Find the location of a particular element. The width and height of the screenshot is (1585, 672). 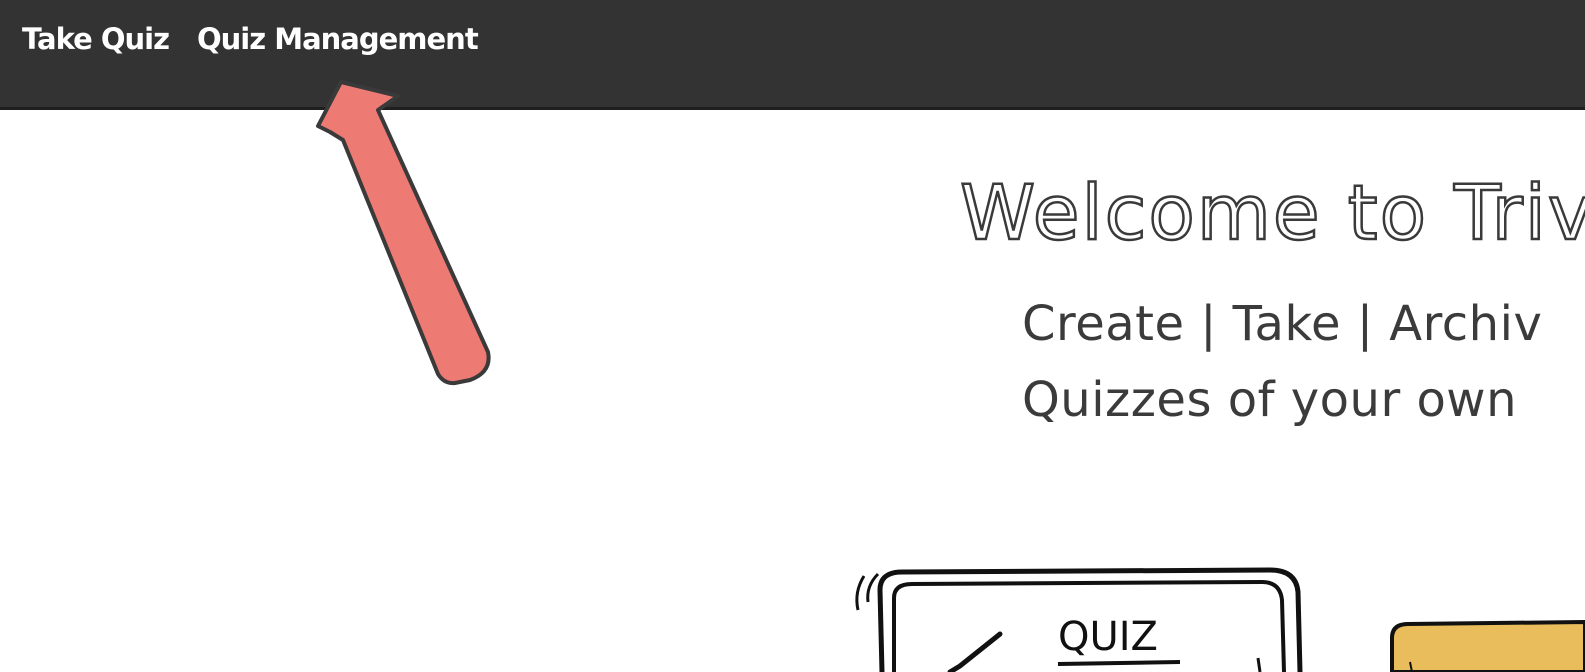

quiz-label: QUIZ is located at coordinates (1108, 637).